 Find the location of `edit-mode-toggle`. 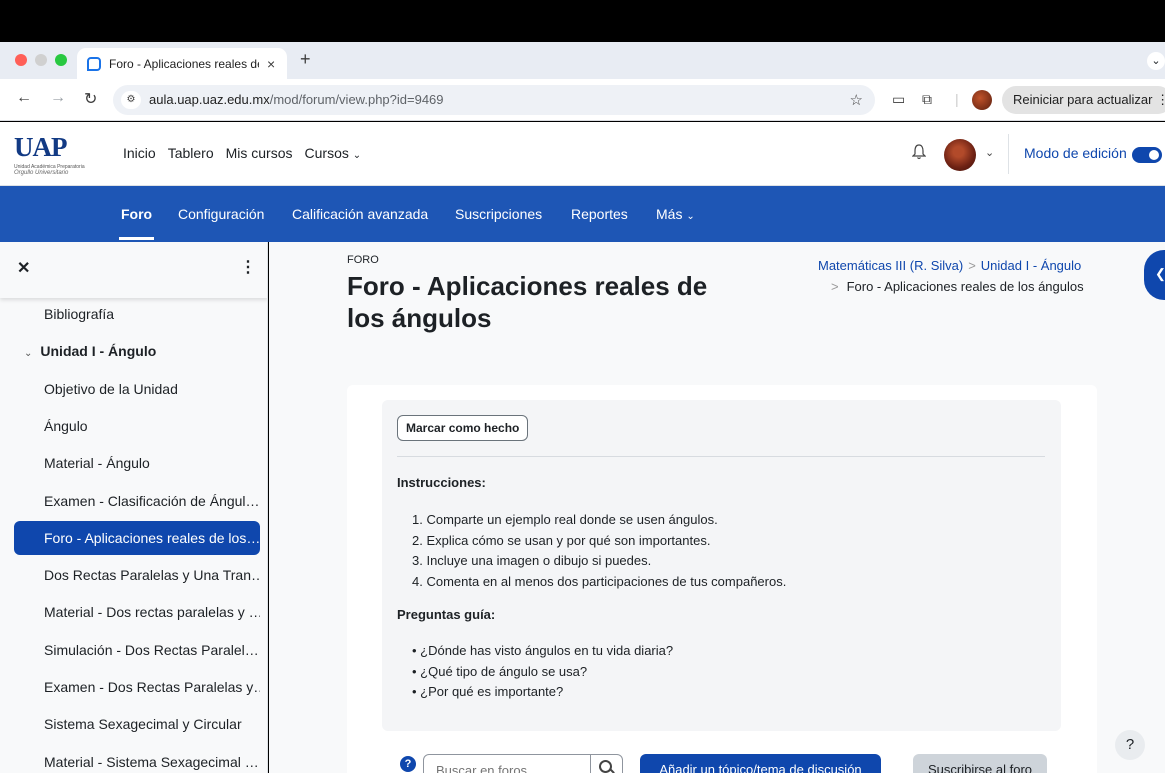

edit-mode-toggle is located at coordinates (1147, 155).